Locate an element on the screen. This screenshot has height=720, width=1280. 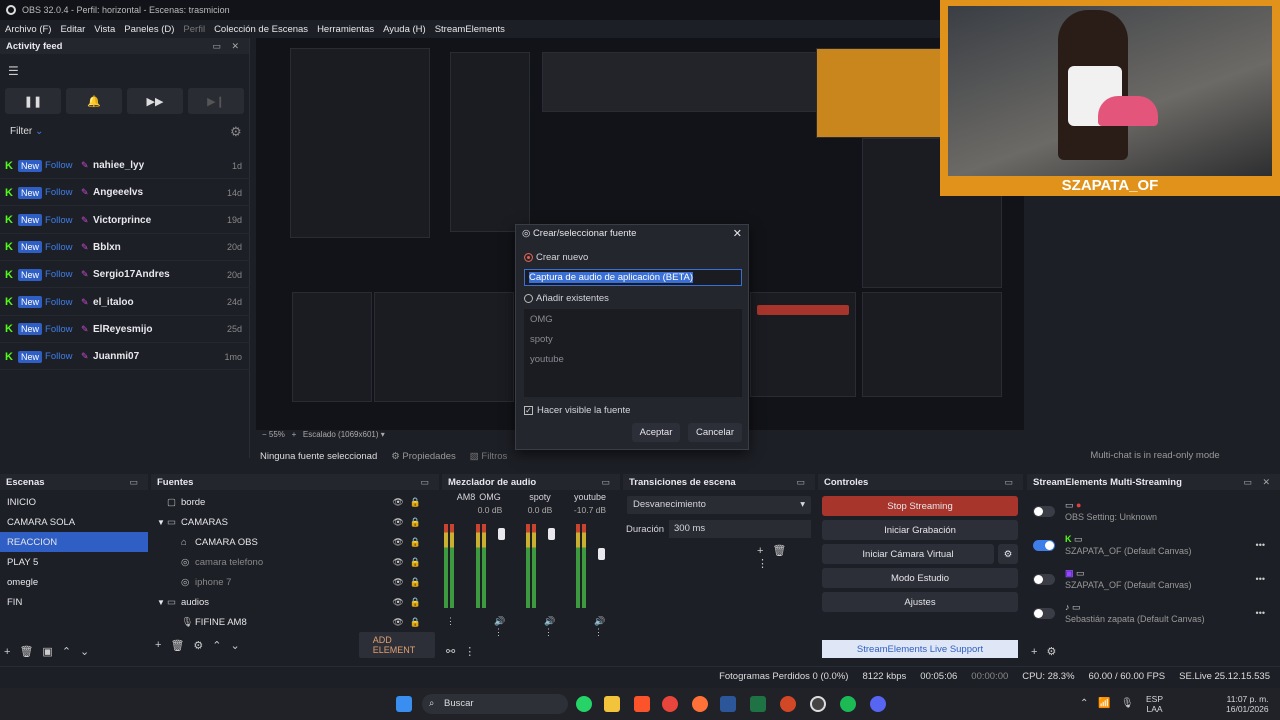
pause-button: ❚❚ is located at coordinates (33, 101).